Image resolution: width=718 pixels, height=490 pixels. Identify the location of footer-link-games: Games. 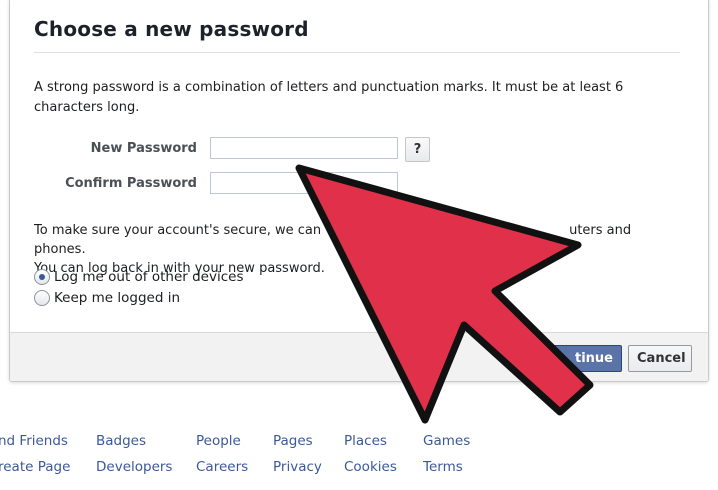
(446, 441).